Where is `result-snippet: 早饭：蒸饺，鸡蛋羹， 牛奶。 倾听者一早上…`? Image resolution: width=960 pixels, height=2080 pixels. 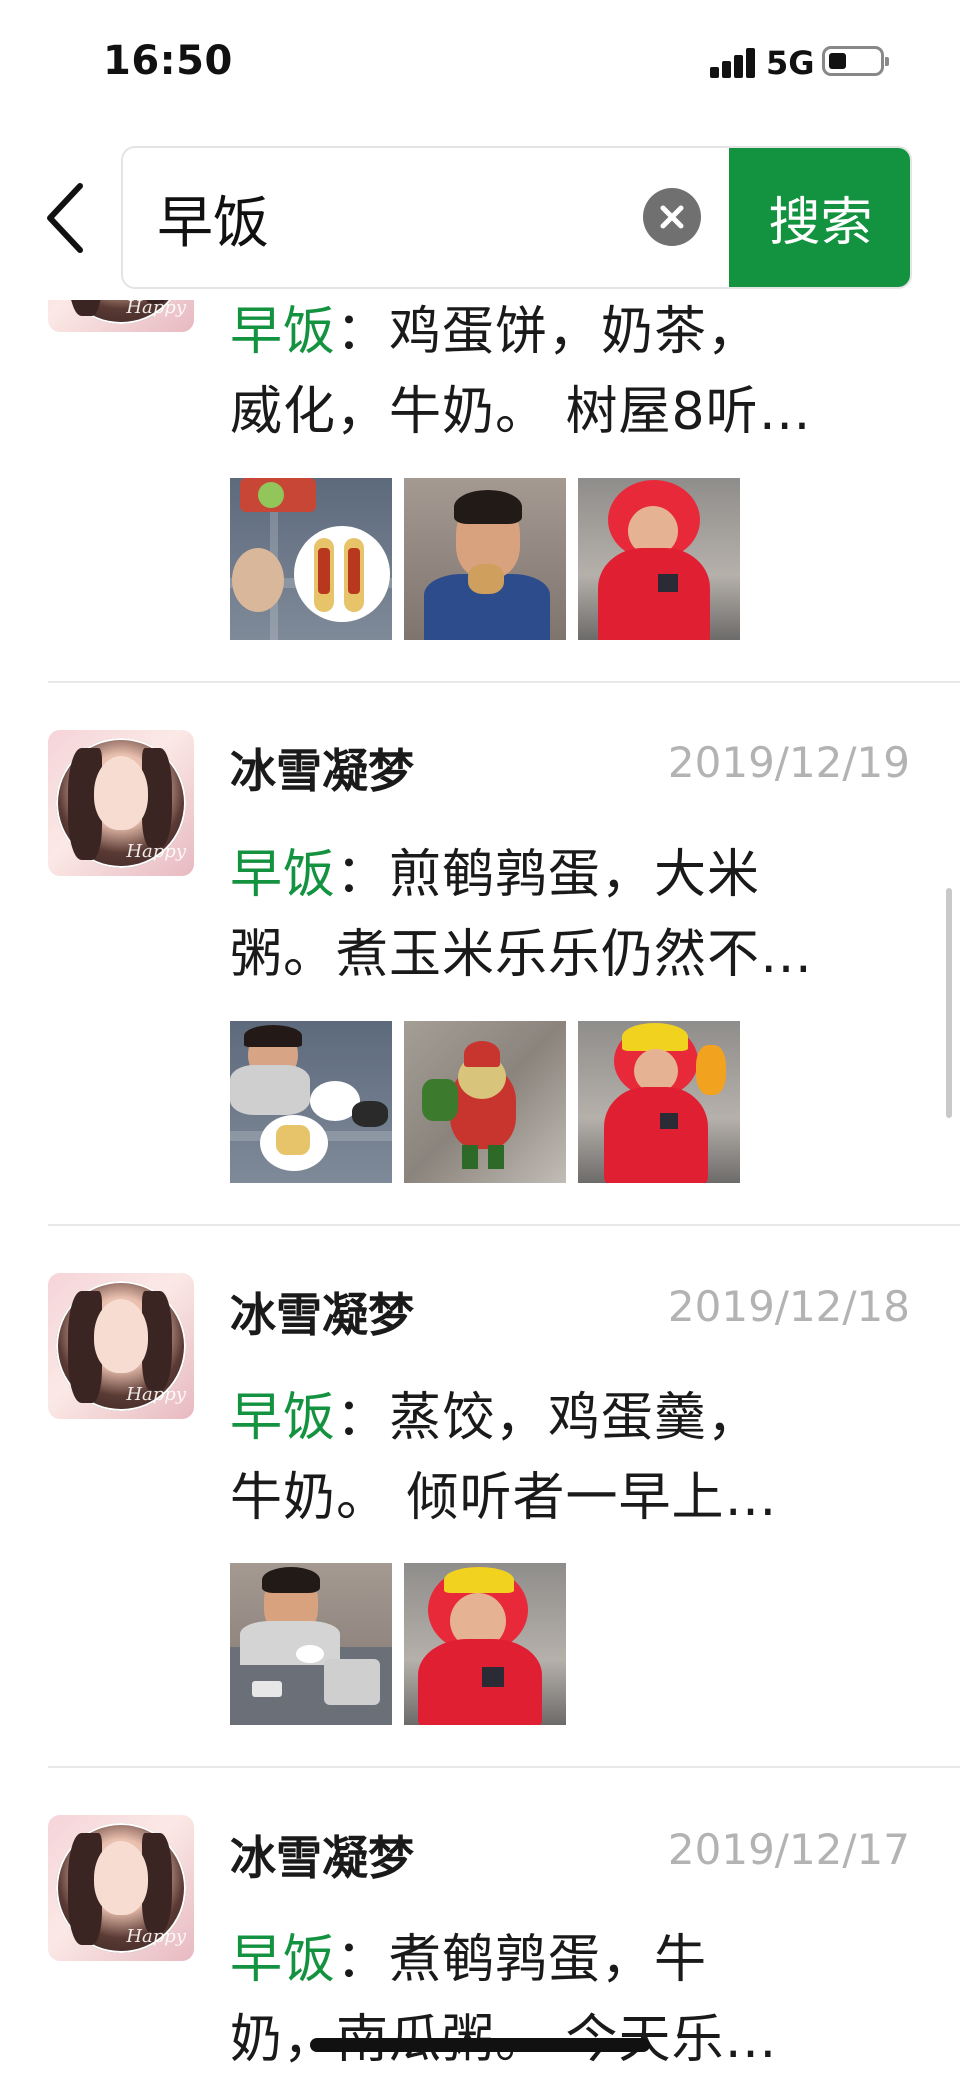
result-snippet: 早饭：蒸饺，鸡蛋羹， 牛奶。 倾听者一早上… is located at coordinates (504, 1458).